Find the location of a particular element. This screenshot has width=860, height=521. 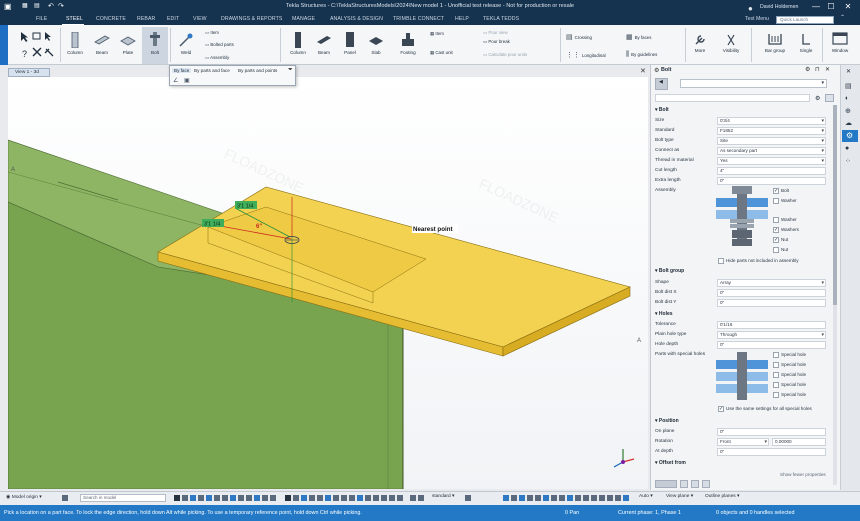

snap-mid-icon is located at coordinates (296, 498).